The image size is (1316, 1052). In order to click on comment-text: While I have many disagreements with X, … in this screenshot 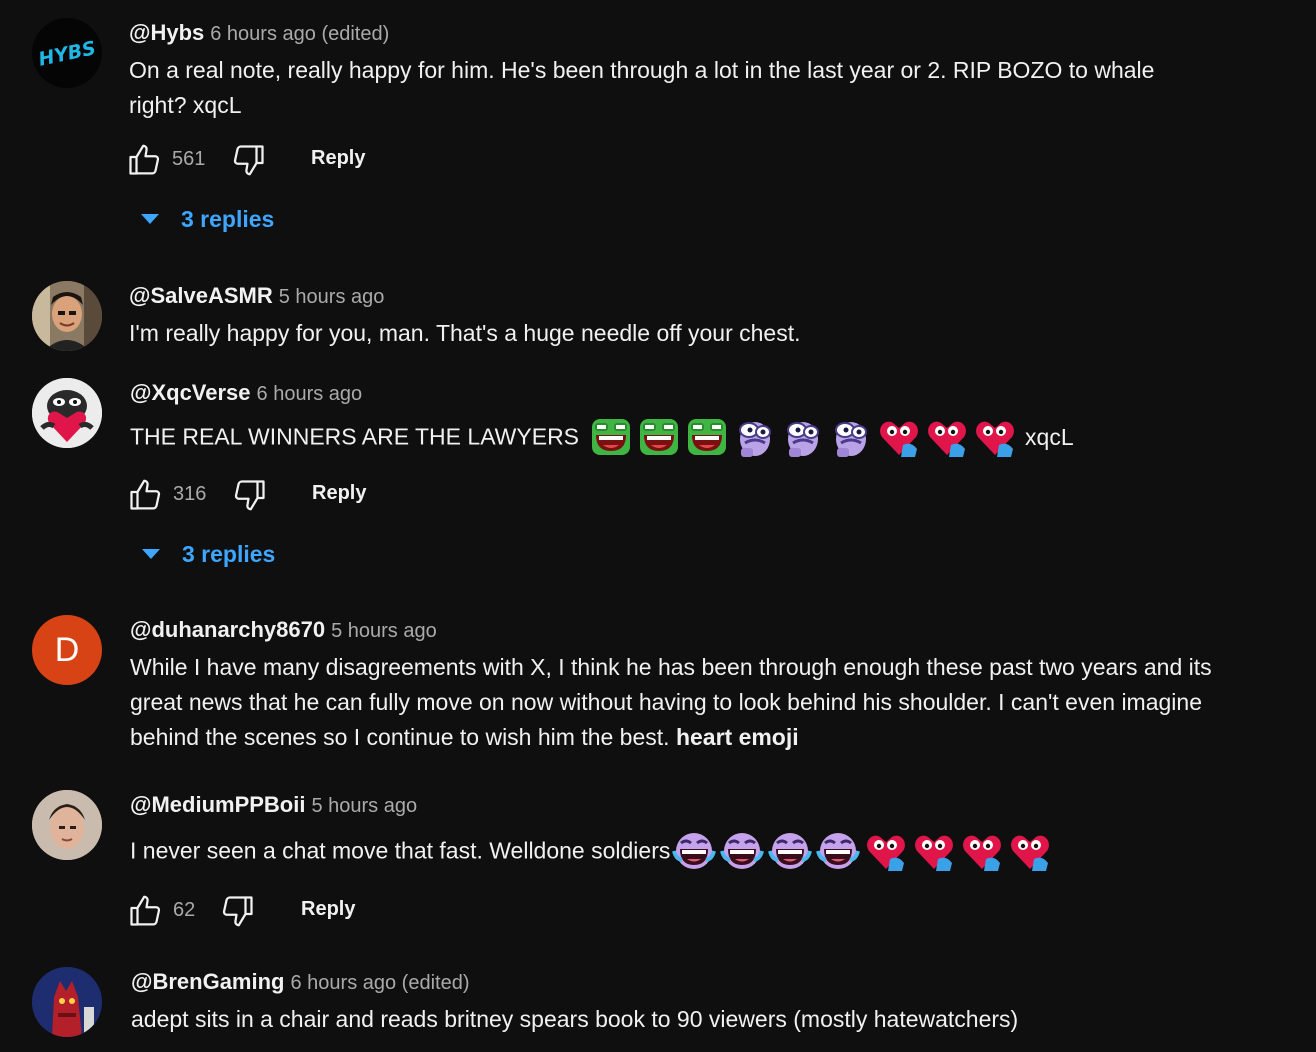, I will do `click(671, 702)`.